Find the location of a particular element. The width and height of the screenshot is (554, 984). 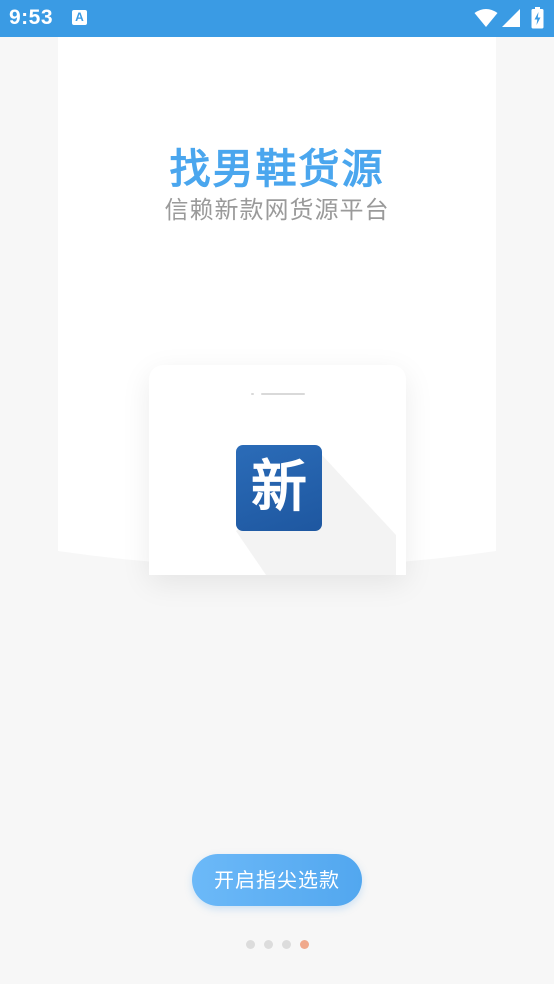

phone-camera is located at coordinates (252, 394).